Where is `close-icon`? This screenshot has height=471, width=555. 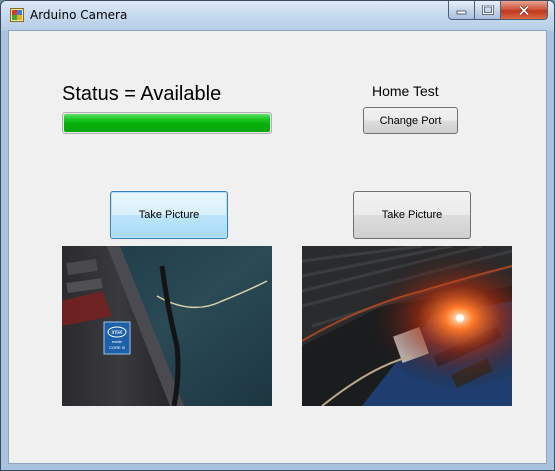 close-icon is located at coordinates (524, 10).